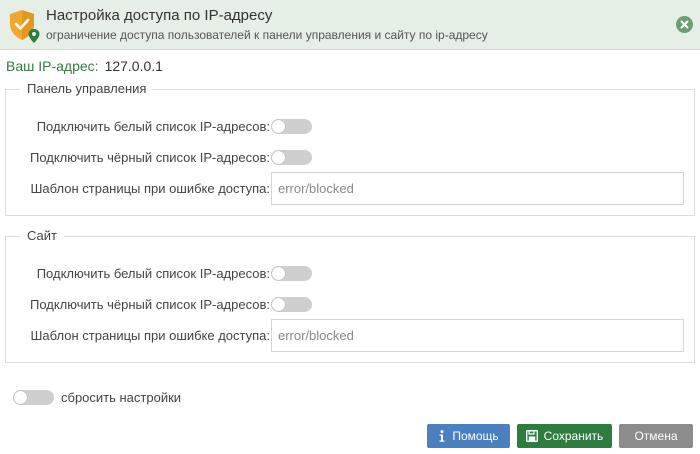 This screenshot has height=454, width=700. I want to click on cancel-button-label: Отмена, so click(656, 436).